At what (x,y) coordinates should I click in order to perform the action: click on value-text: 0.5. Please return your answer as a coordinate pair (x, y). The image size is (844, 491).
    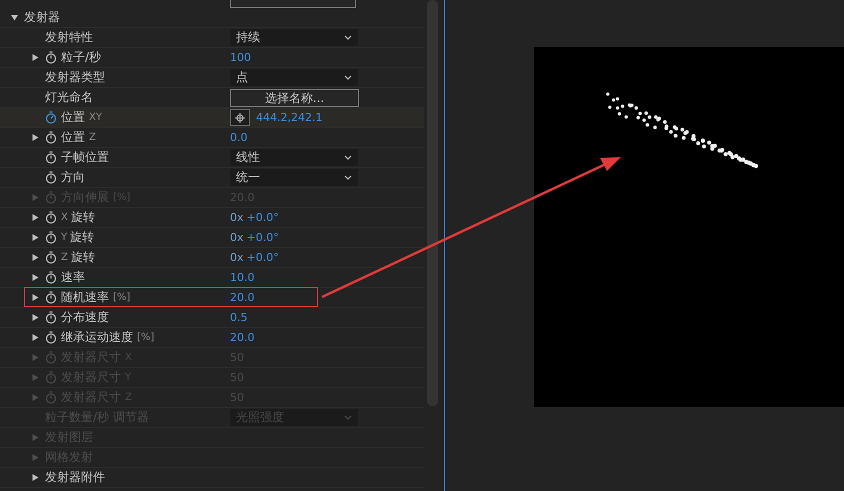
    Looking at the image, I should click on (239, 317).